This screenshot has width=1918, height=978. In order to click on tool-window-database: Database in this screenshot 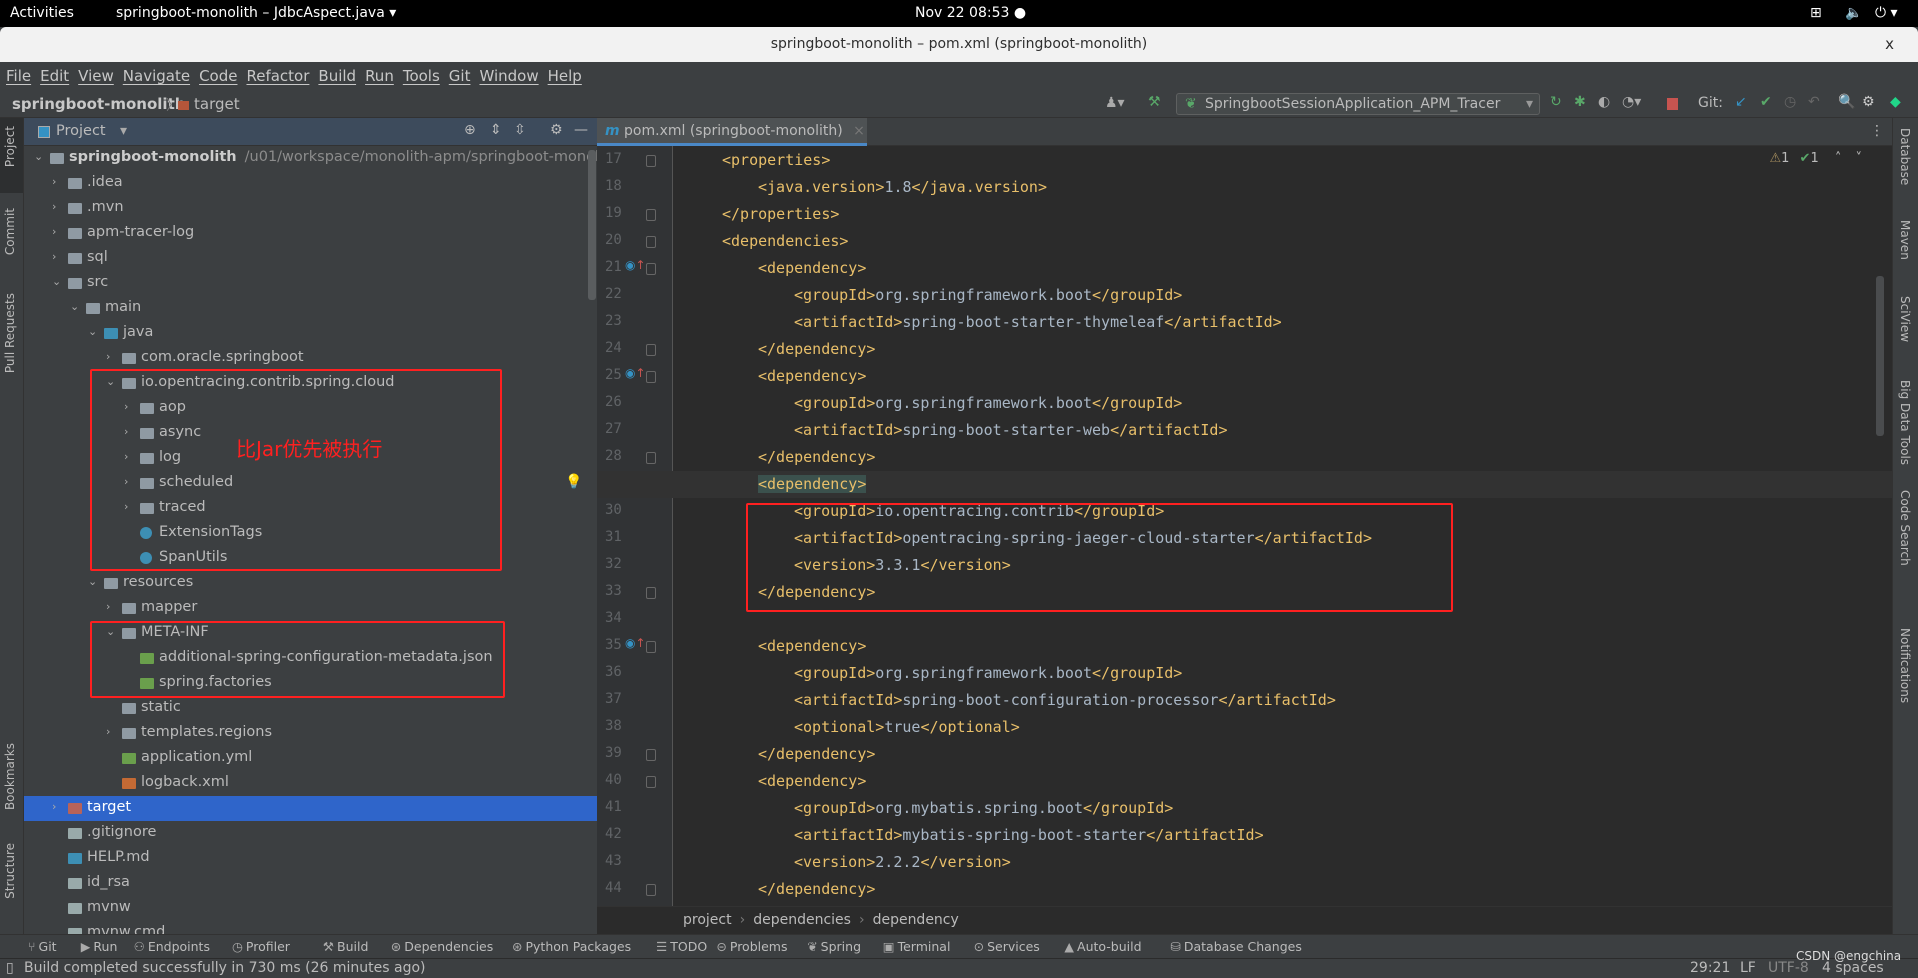, I will do `click(1905, 156)`.